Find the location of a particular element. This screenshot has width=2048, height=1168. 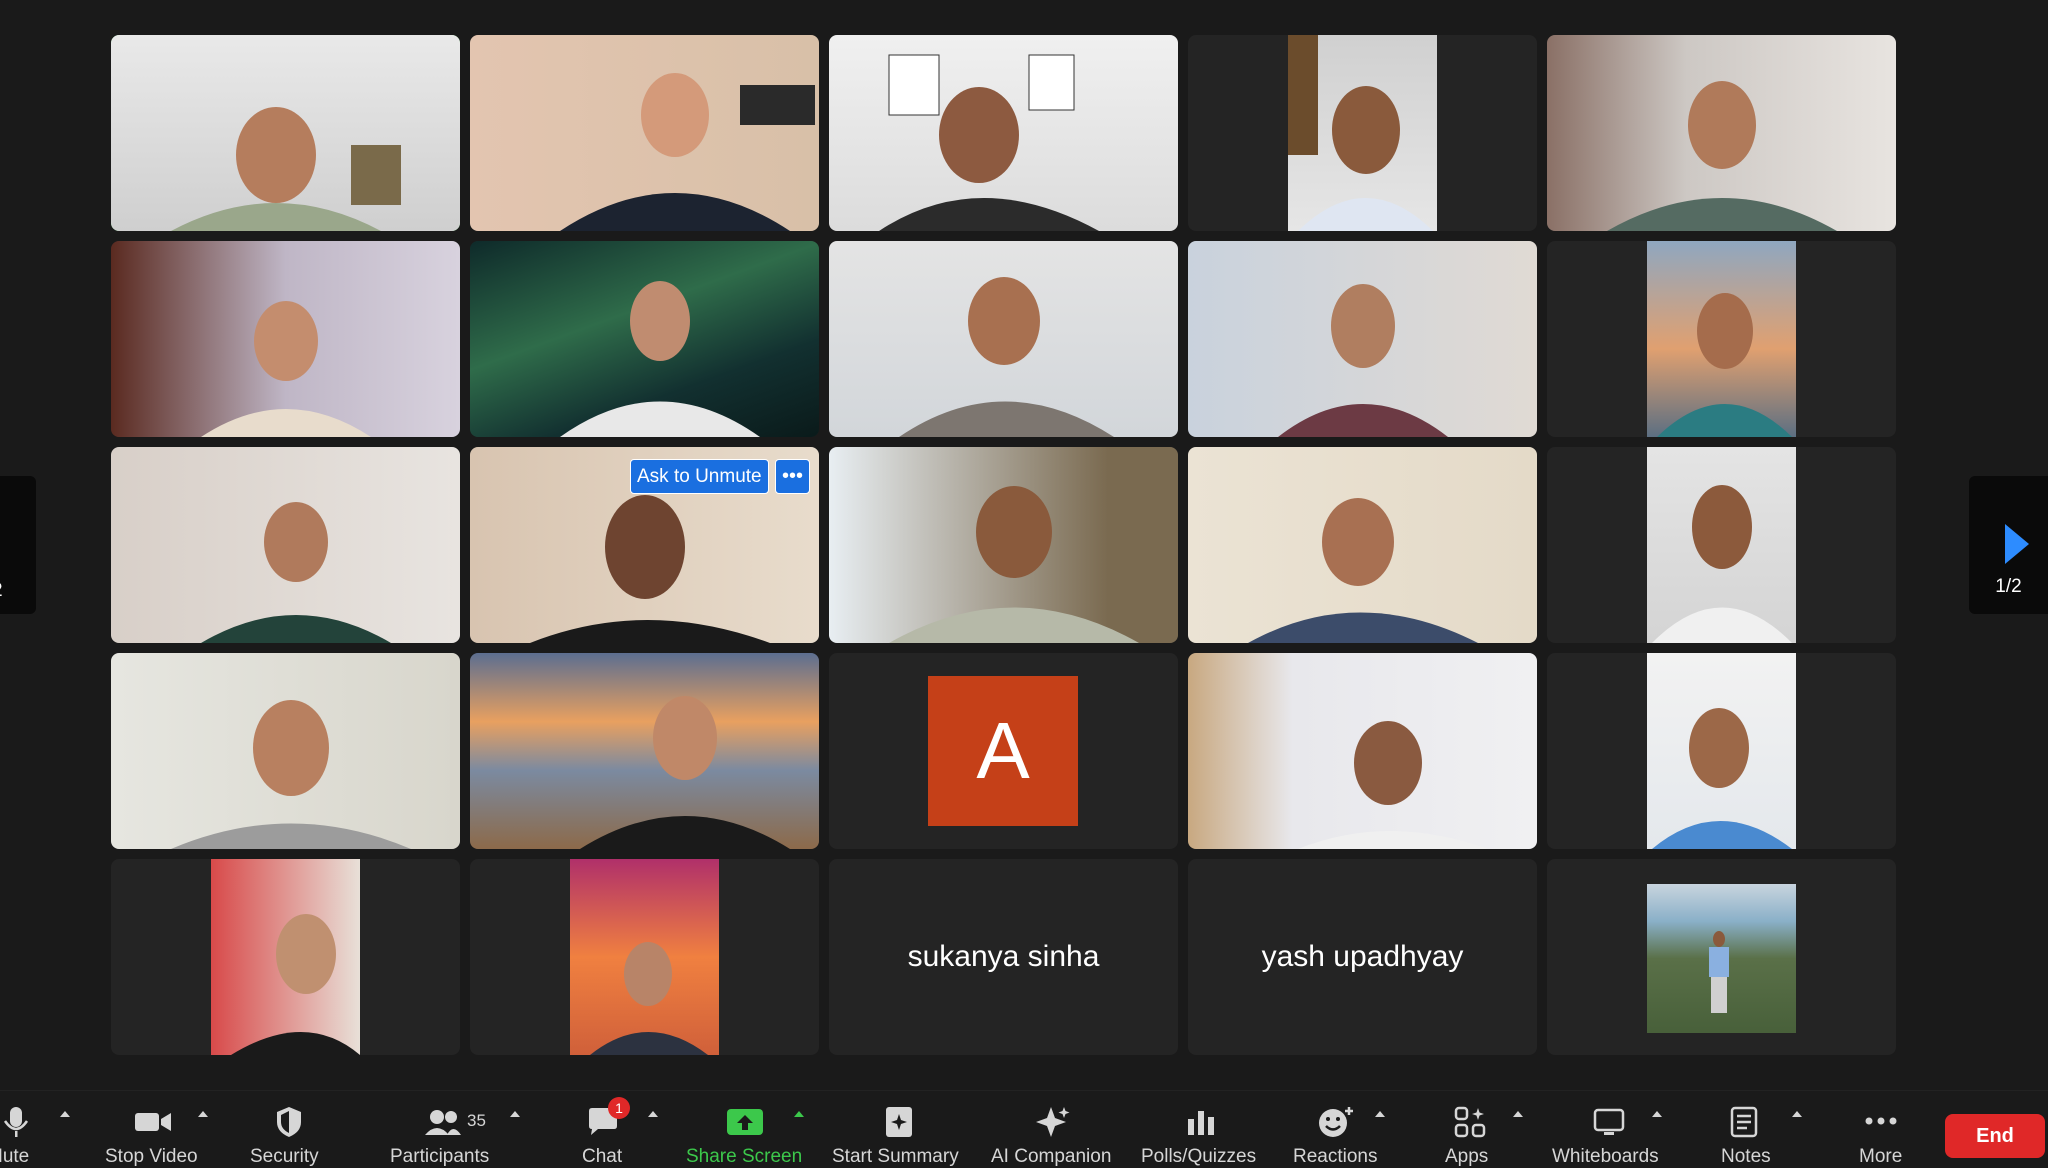

next-page-button: 1/2 is located at coordinates (2008, 545).